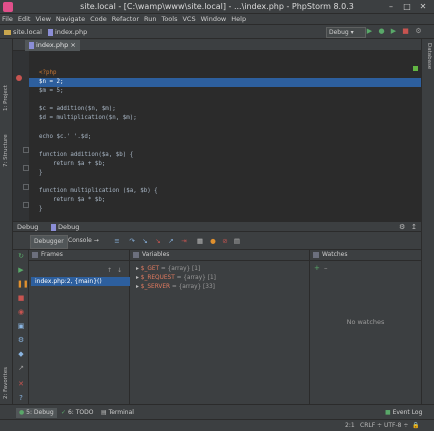  I want to click on pause-icon: ❚❚, so click(23, 284).